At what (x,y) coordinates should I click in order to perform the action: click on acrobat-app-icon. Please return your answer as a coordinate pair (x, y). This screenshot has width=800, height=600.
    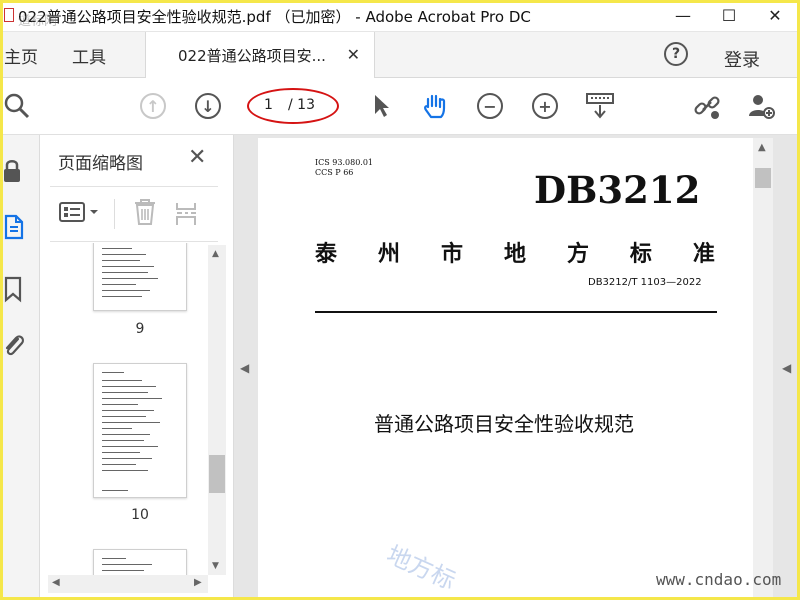
    Looking at the image, I should click on (9, 15).